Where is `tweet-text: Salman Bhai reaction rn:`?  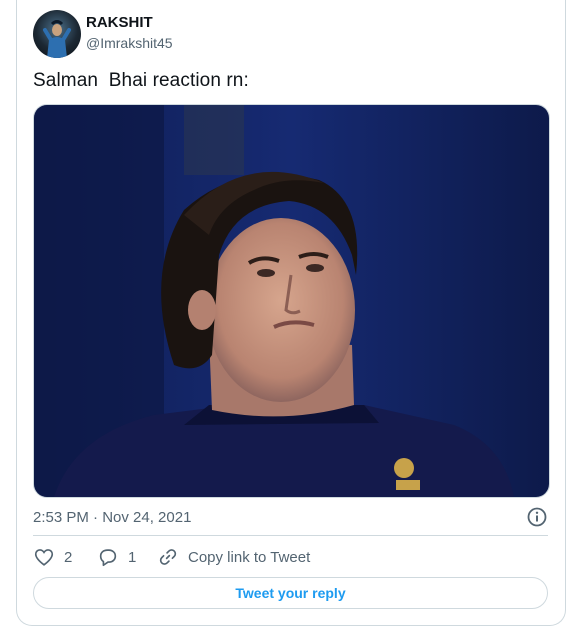 tweet-text: Salman Bhai reaction rn: is located at coordinates (141, 80).